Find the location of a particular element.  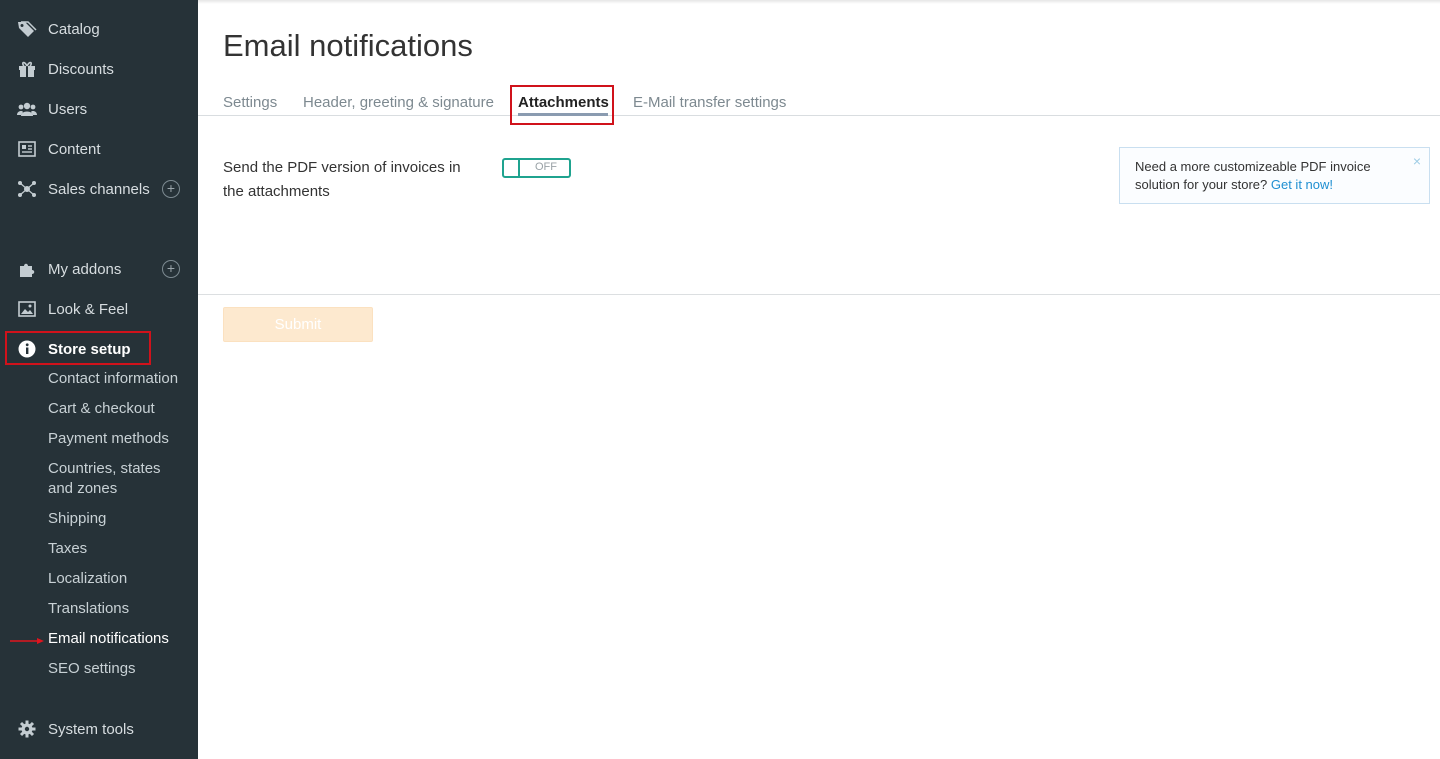

newspaper-icon is located at coordinates (27, 149).